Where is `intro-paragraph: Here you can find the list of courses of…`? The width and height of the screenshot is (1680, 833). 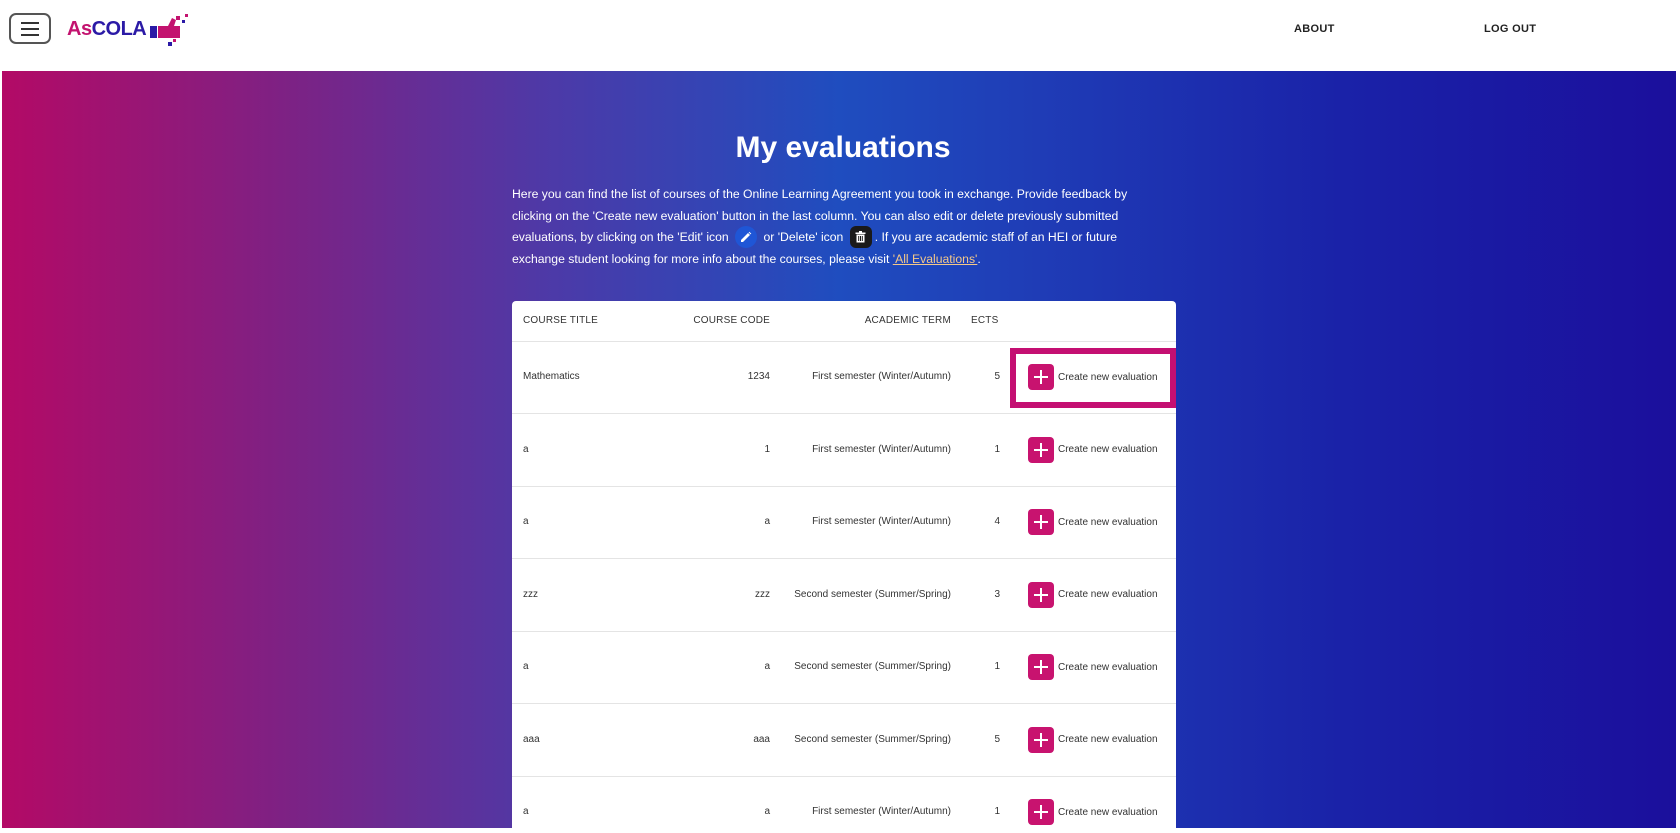
intro-paragraph: Here you can find the list of courses of… is located at coordinates (828, 227).